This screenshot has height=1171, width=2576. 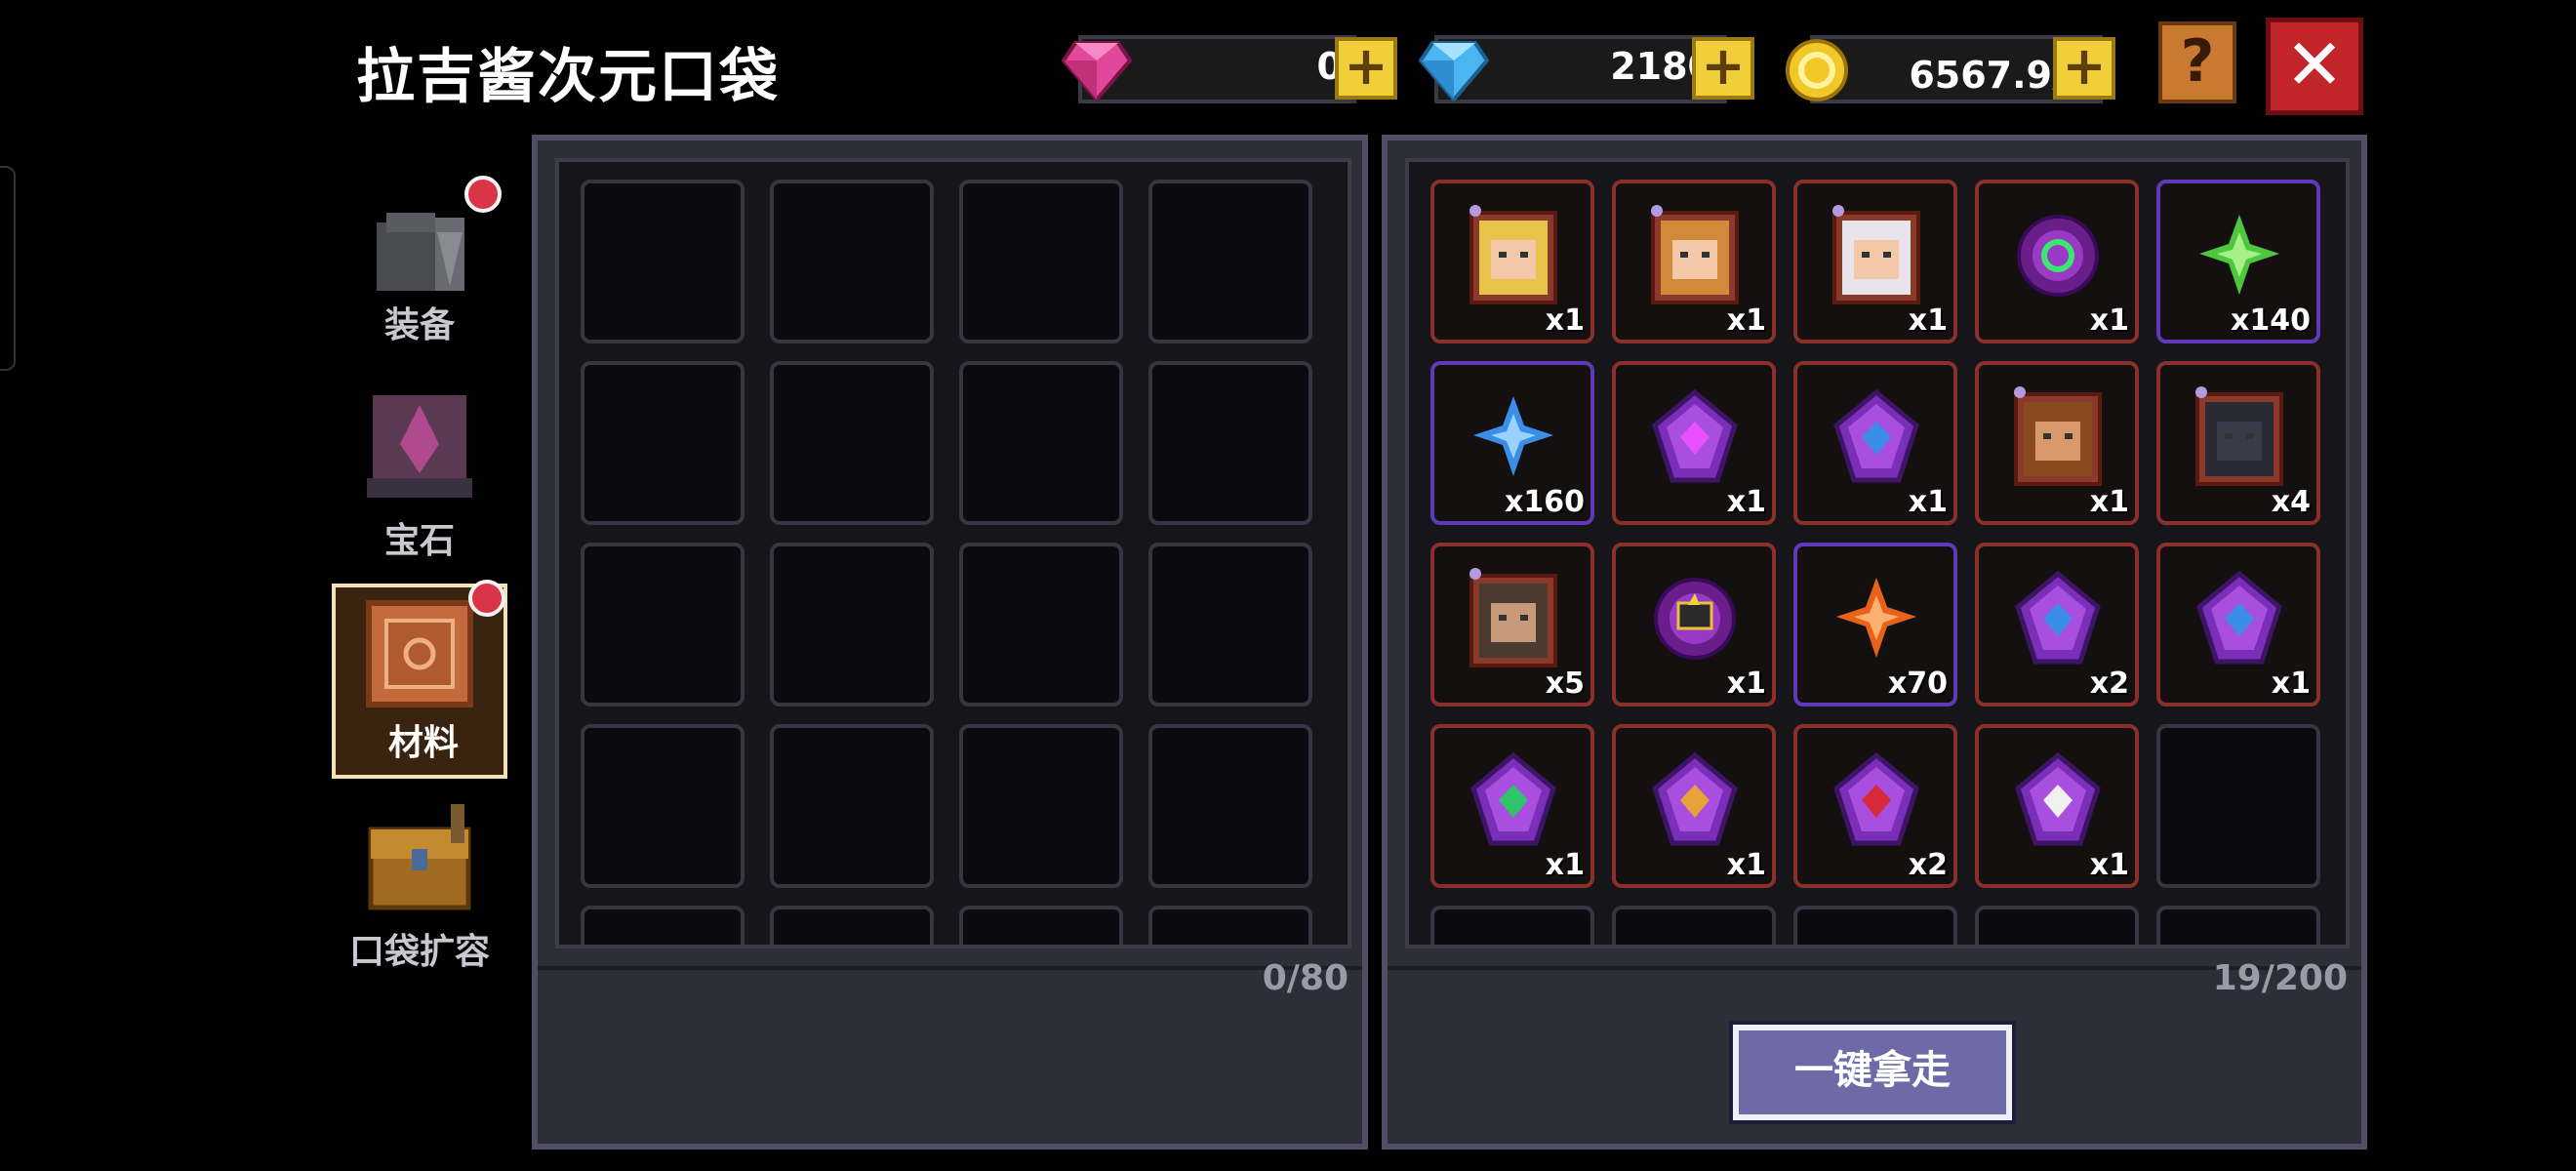 What do you see at coordinates (419, 679) in the screenshot?
I see `tab-materials: 材料` at bounding box center [419, 679].